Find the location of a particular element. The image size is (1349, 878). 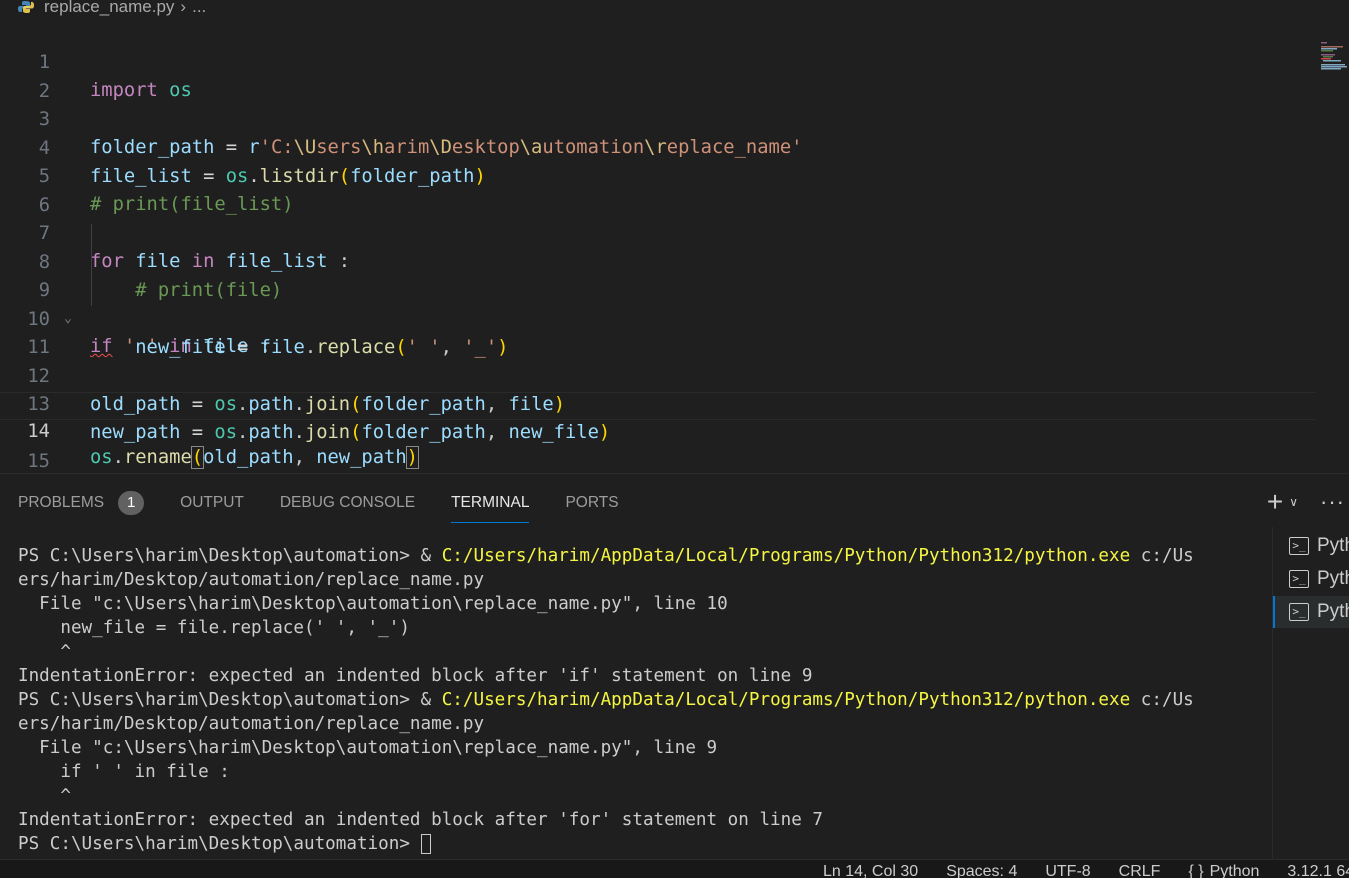

tab-debug-console: DEBUG CONSOLE is located at coordinates (347, 506).